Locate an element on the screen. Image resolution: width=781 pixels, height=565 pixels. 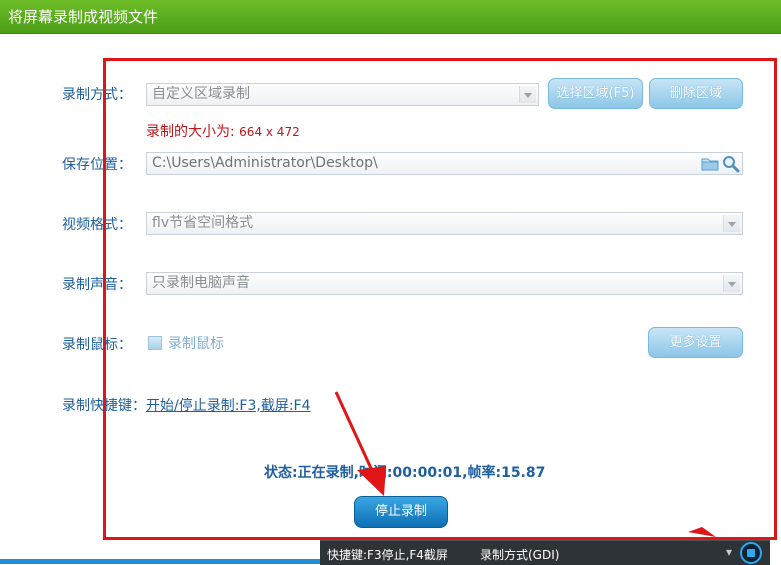
chevron-down-icon: ▾ is located at coordinates (729, 552).